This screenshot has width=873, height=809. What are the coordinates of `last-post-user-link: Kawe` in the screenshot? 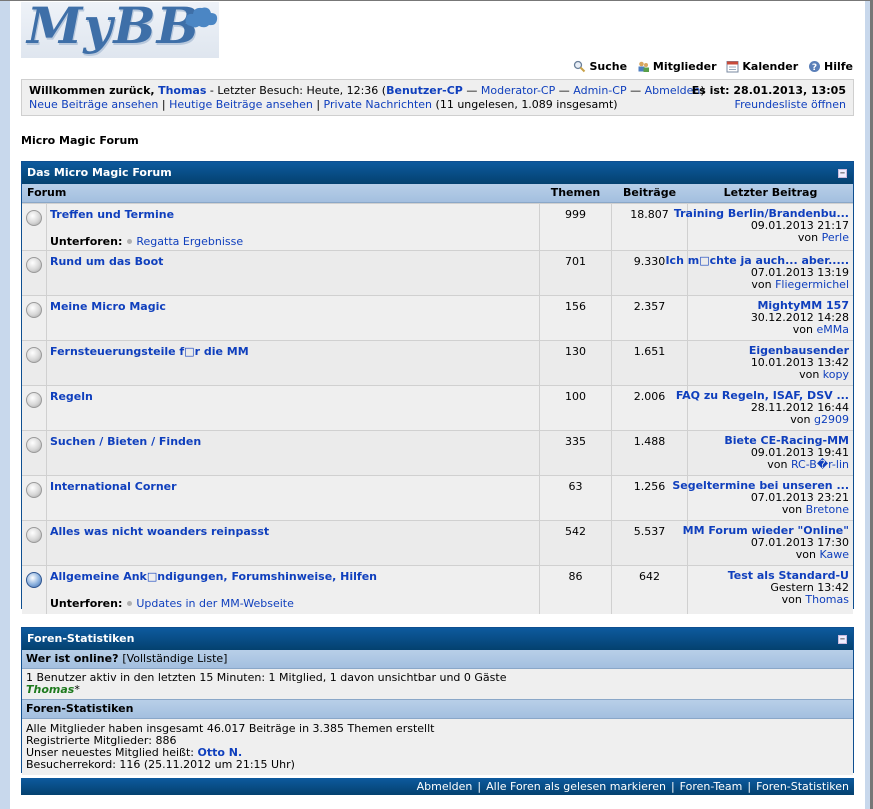 It's located at (834, 554).